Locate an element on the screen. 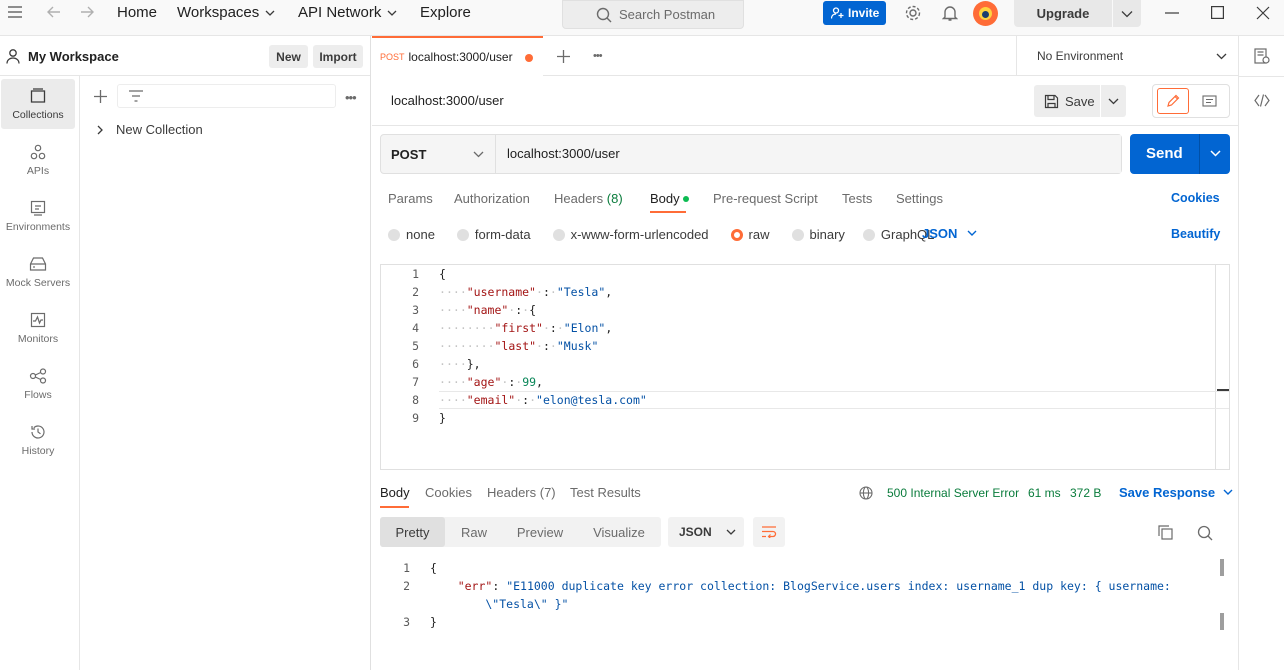 The image size is (1284, 670). resp-tab-headers: Headers (7) is located at coordinates (521, 492).